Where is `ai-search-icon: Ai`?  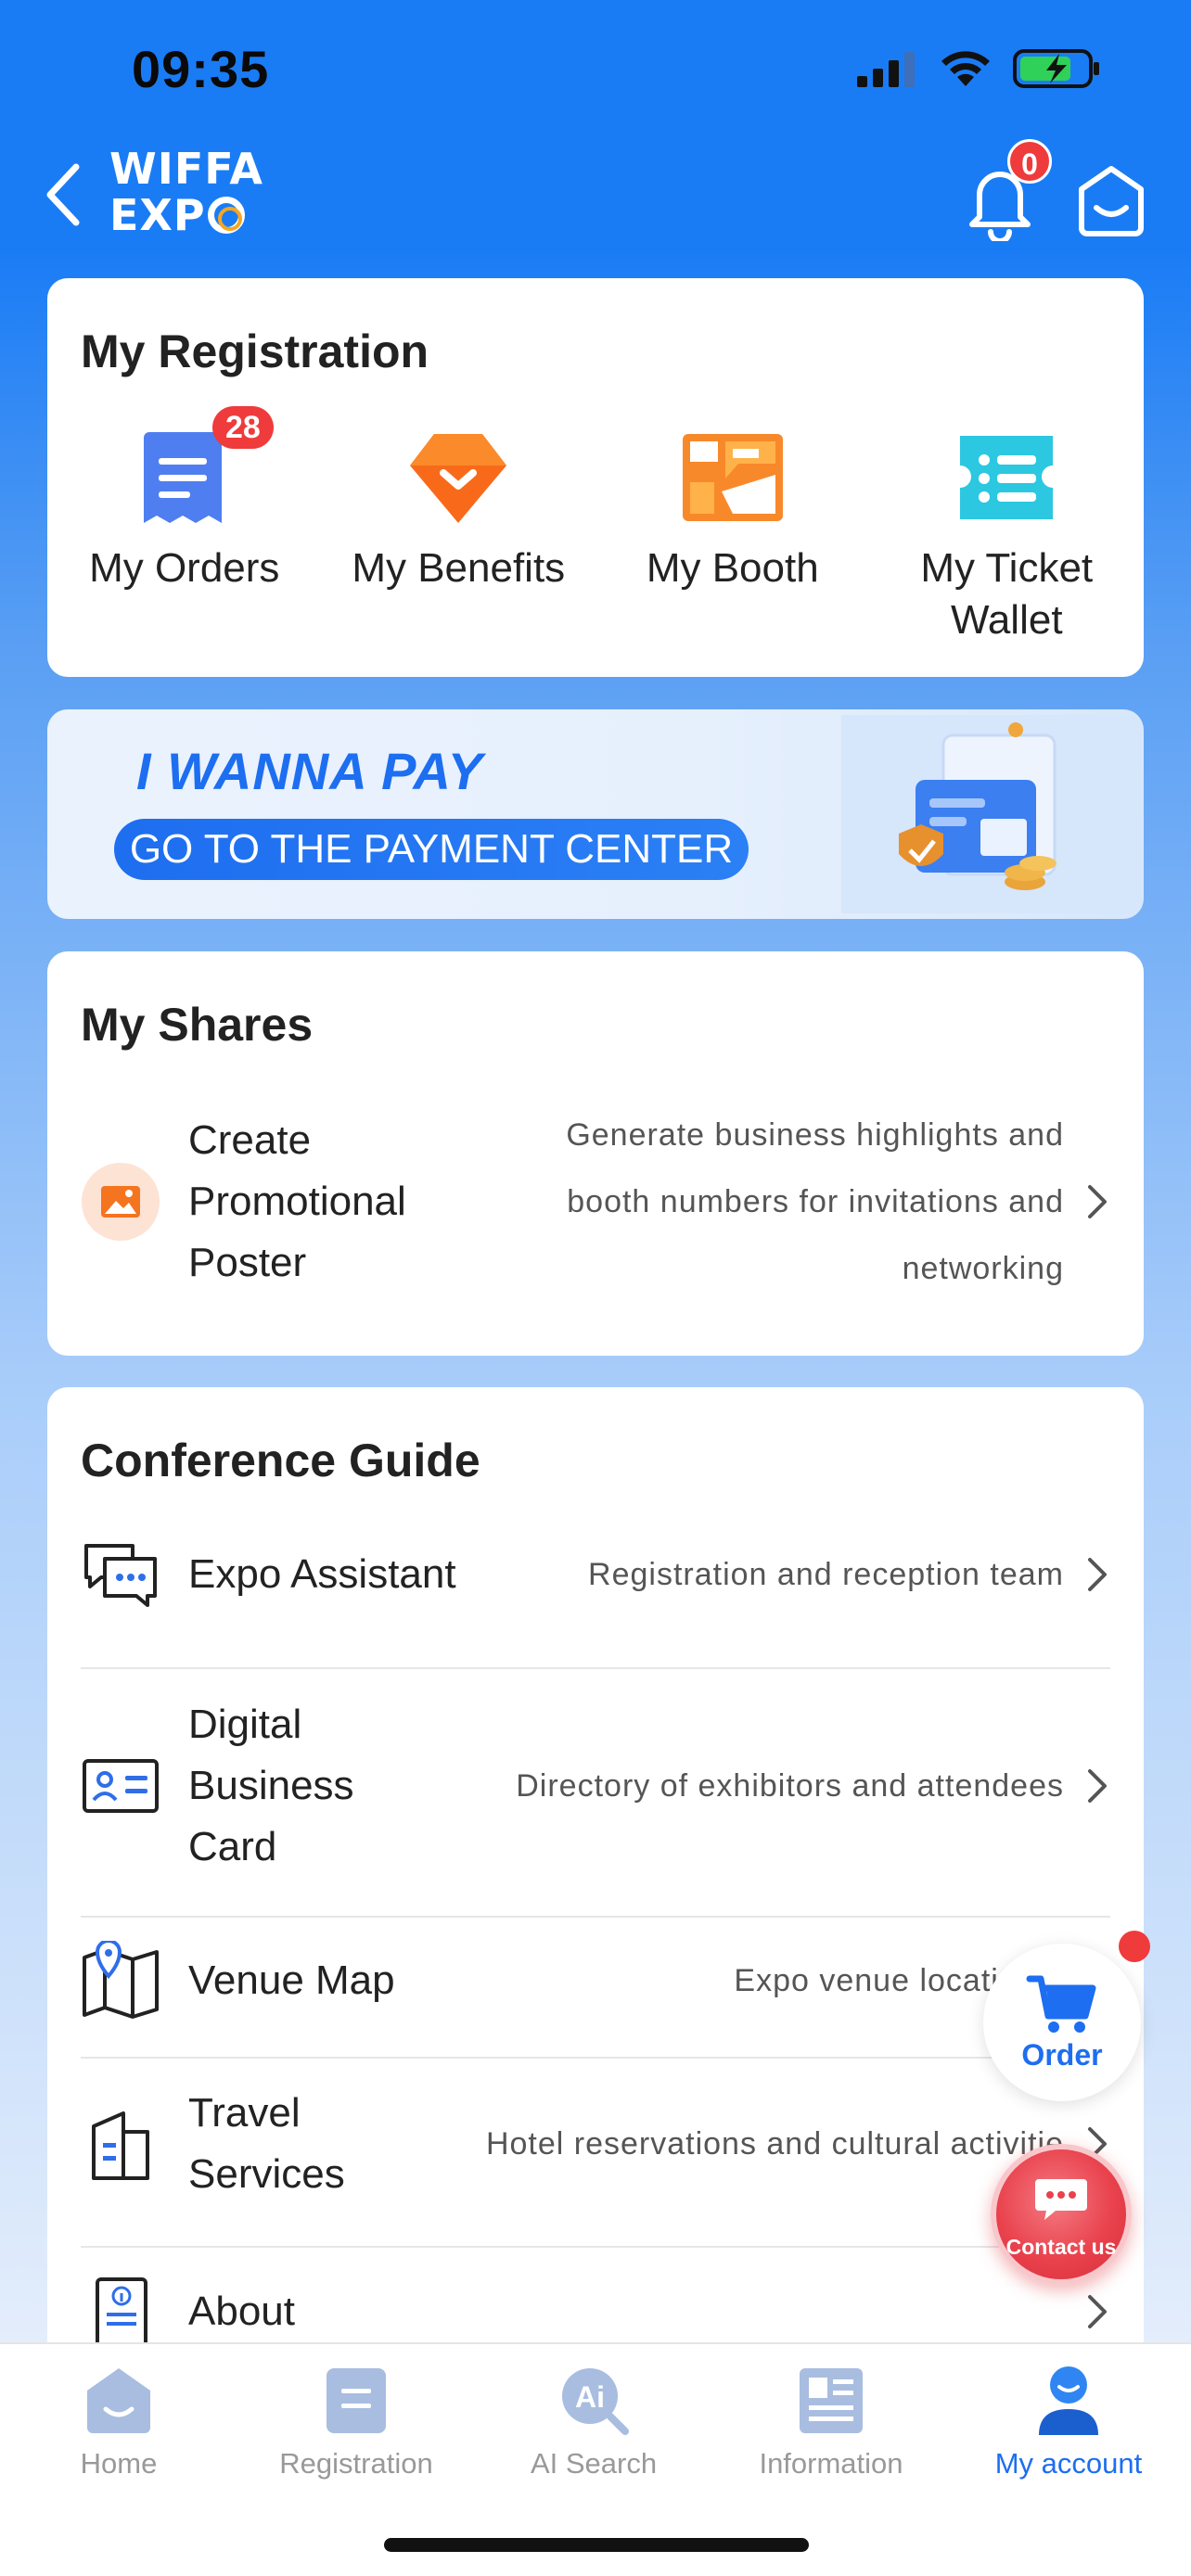
ai-search-icon: Ai is located at coordinates (595, 2401).